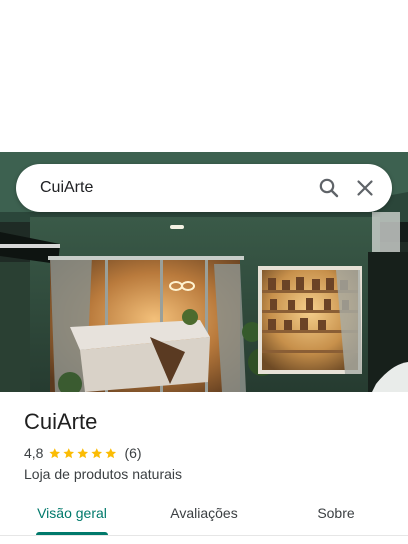 This screenshot has width=408, height=544. Describe the element at coordinates (336, 514) in the screenshot. I see `tab-about: Sobre` at that location.